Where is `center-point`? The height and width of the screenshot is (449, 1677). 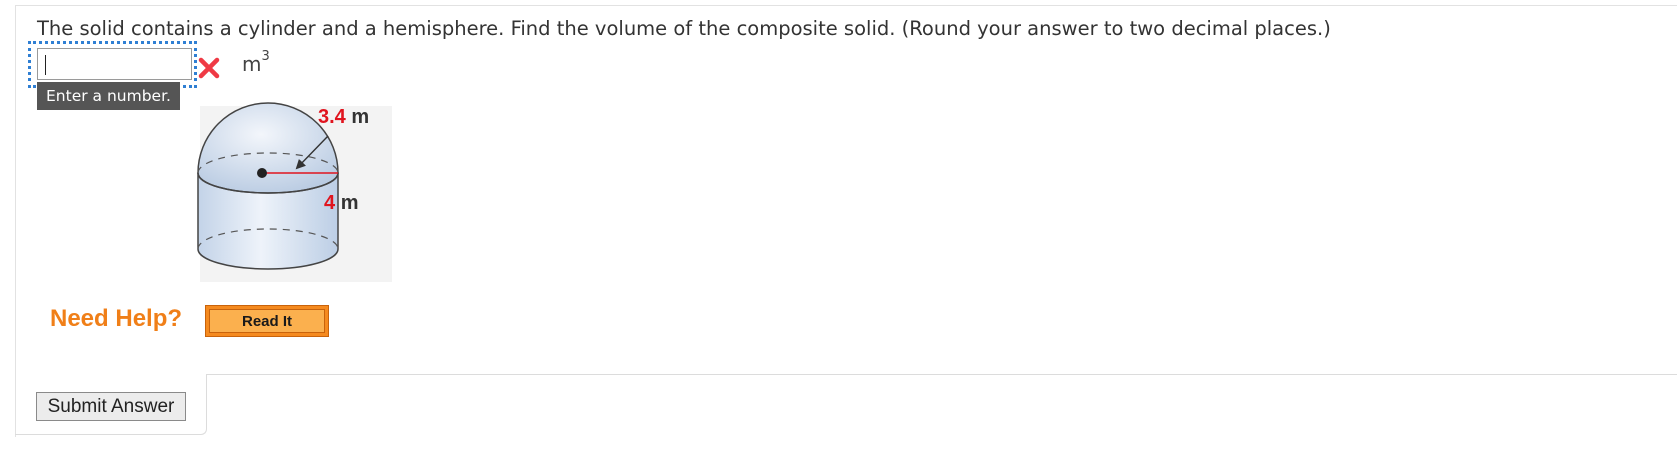 center-point is located at coordinates (262, 173).